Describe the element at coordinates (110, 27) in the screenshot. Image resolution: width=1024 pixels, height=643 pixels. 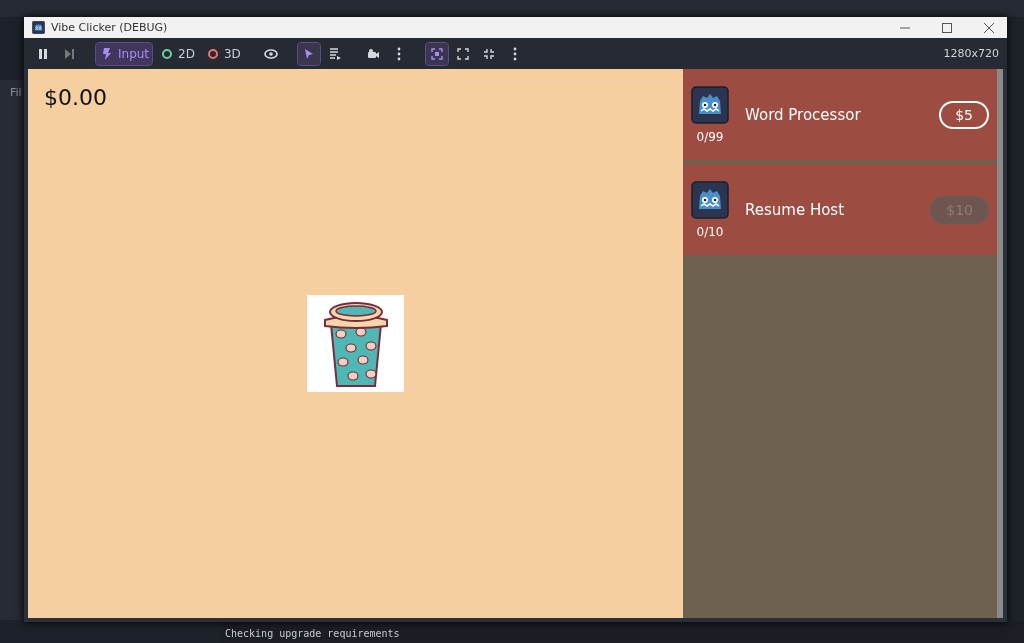
I see `window-title: Vibe Clicker (DEBUG)` at that location.